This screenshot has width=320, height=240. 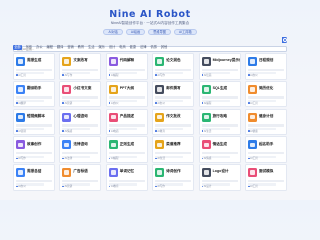 I want to click on app-card: 代码解释 AI编程, so click(x=126, y=66).